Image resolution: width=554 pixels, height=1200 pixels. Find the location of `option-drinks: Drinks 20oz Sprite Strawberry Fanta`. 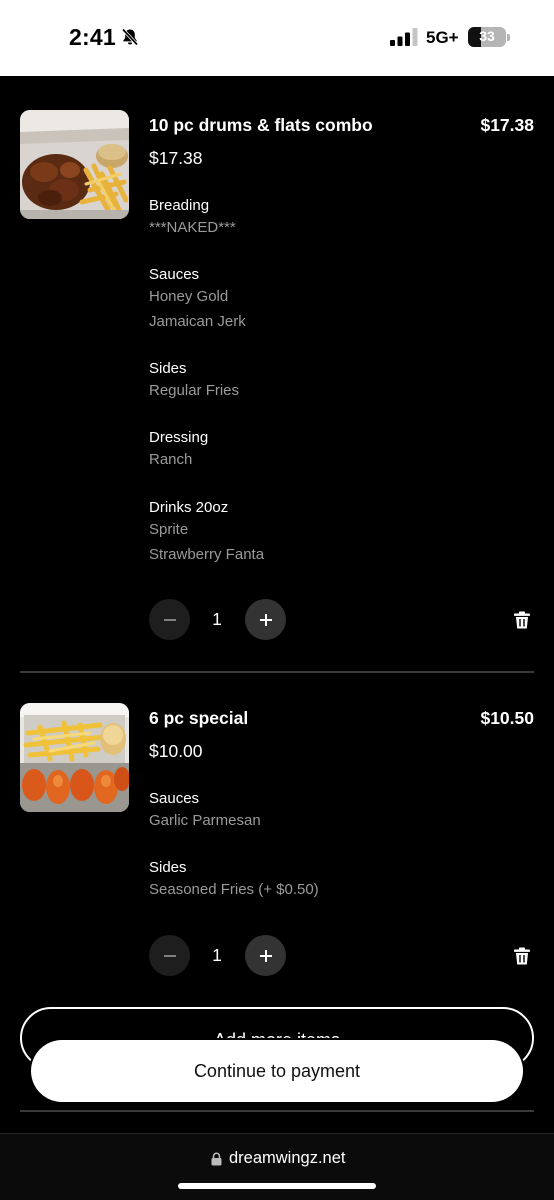

option-drinks: Drinks 20oz Sprite Strawberry Fanta is located at coordinates (206, 532).